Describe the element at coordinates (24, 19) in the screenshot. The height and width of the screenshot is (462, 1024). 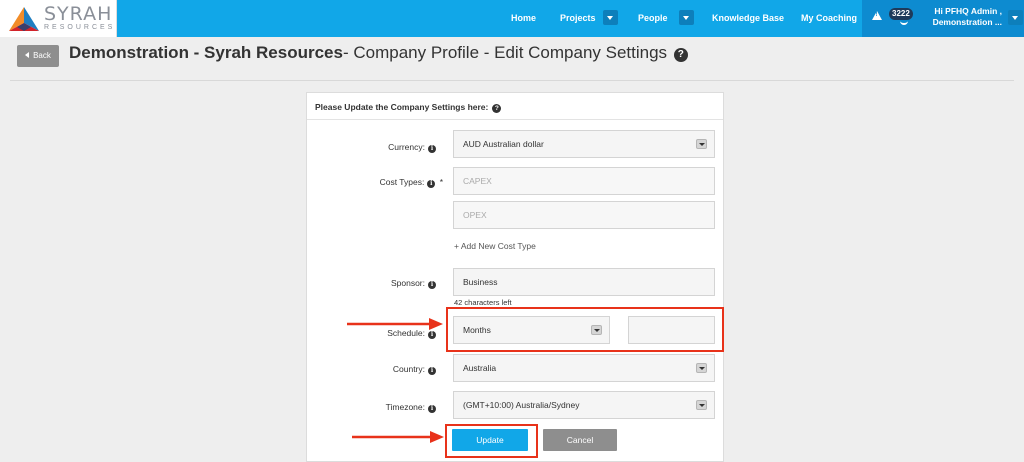
I see `syrah-logo-icon` at that location.